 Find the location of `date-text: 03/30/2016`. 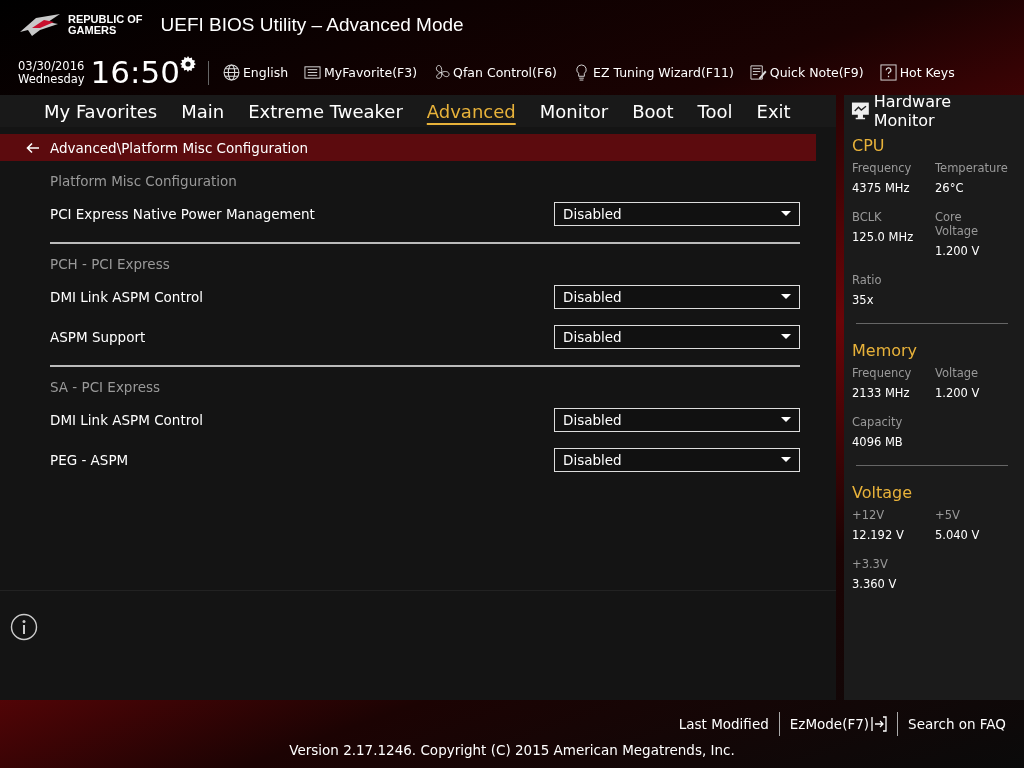

date-text: 03/30/2016 is located at coordinates (51, 66).